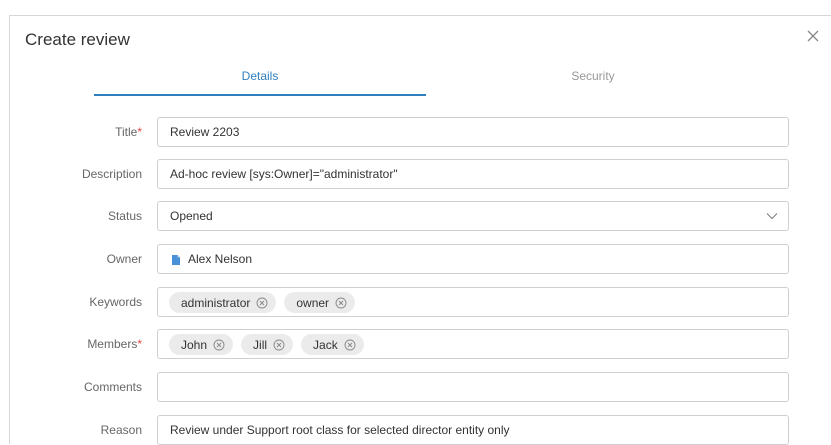 Image resolution: width=831 pixels, height=445 pixels. What do you see at coordinates (473, 216) in the screenshot?
I see `status-select: Opened` at bounding box center [473, 216].